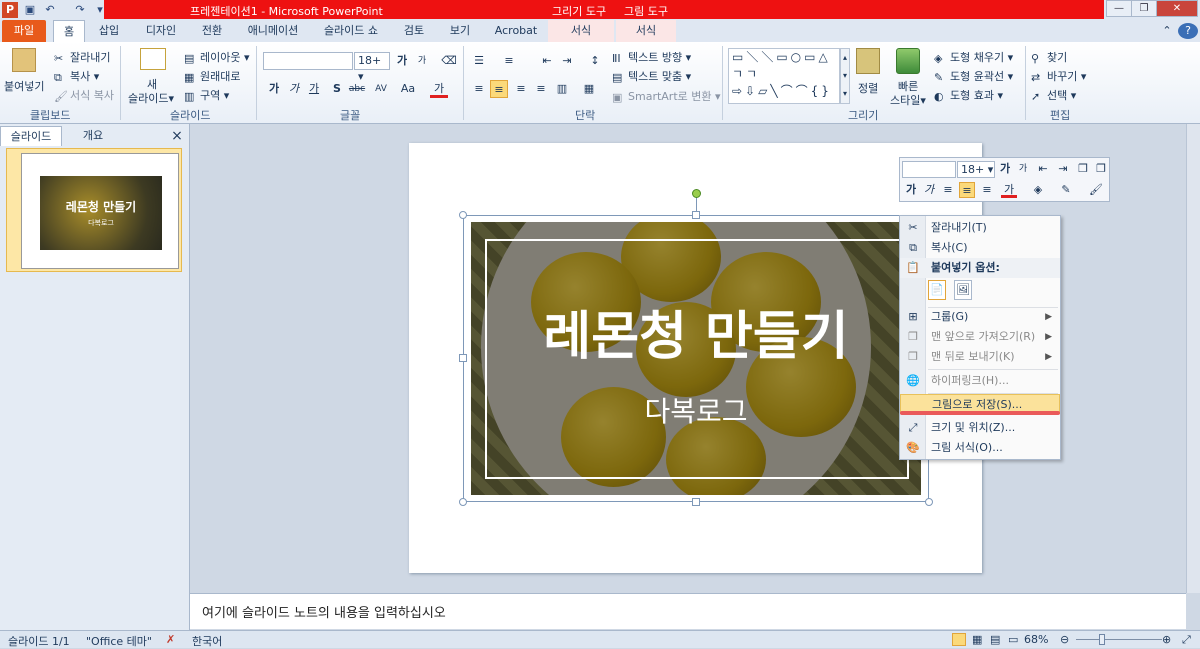 The image size is (1200, 649). What do you see at coordinates (581, 31) in the screenshot?
I see `tab-drawing-format: 서식` at bounding box center [581, 31].